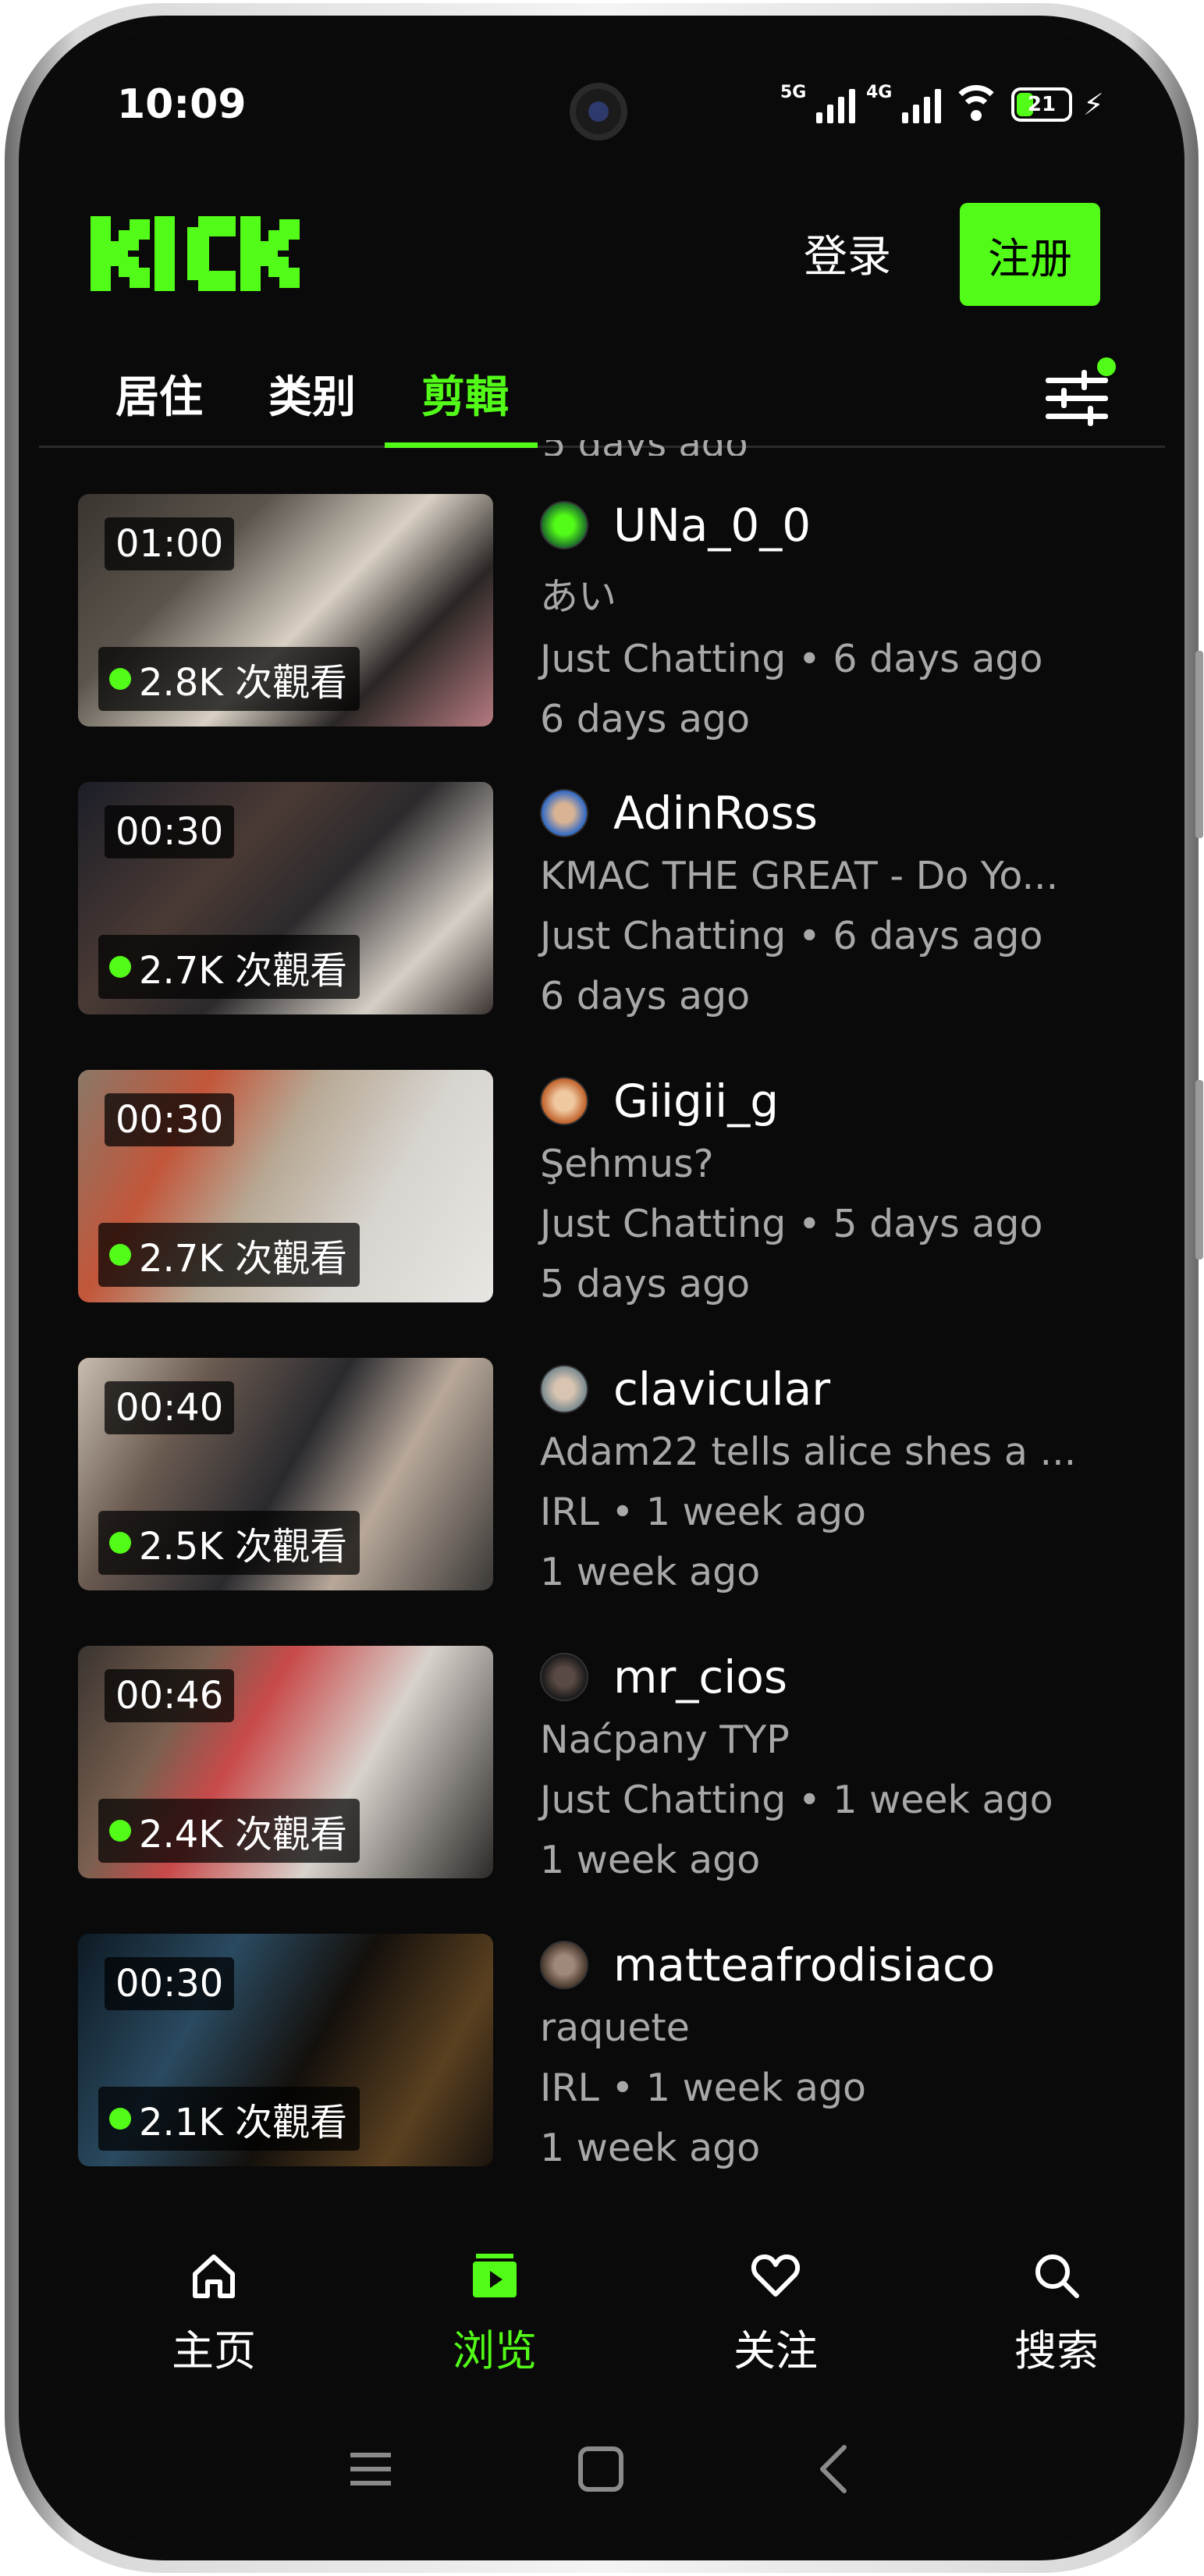 Image resolution: width=1204 pixels, height=2576 pixels. What do you see at coordinates (1093, 104) in the screenshot?
I see `charging-icon: ⚡` at bounding box center [1093, 104].